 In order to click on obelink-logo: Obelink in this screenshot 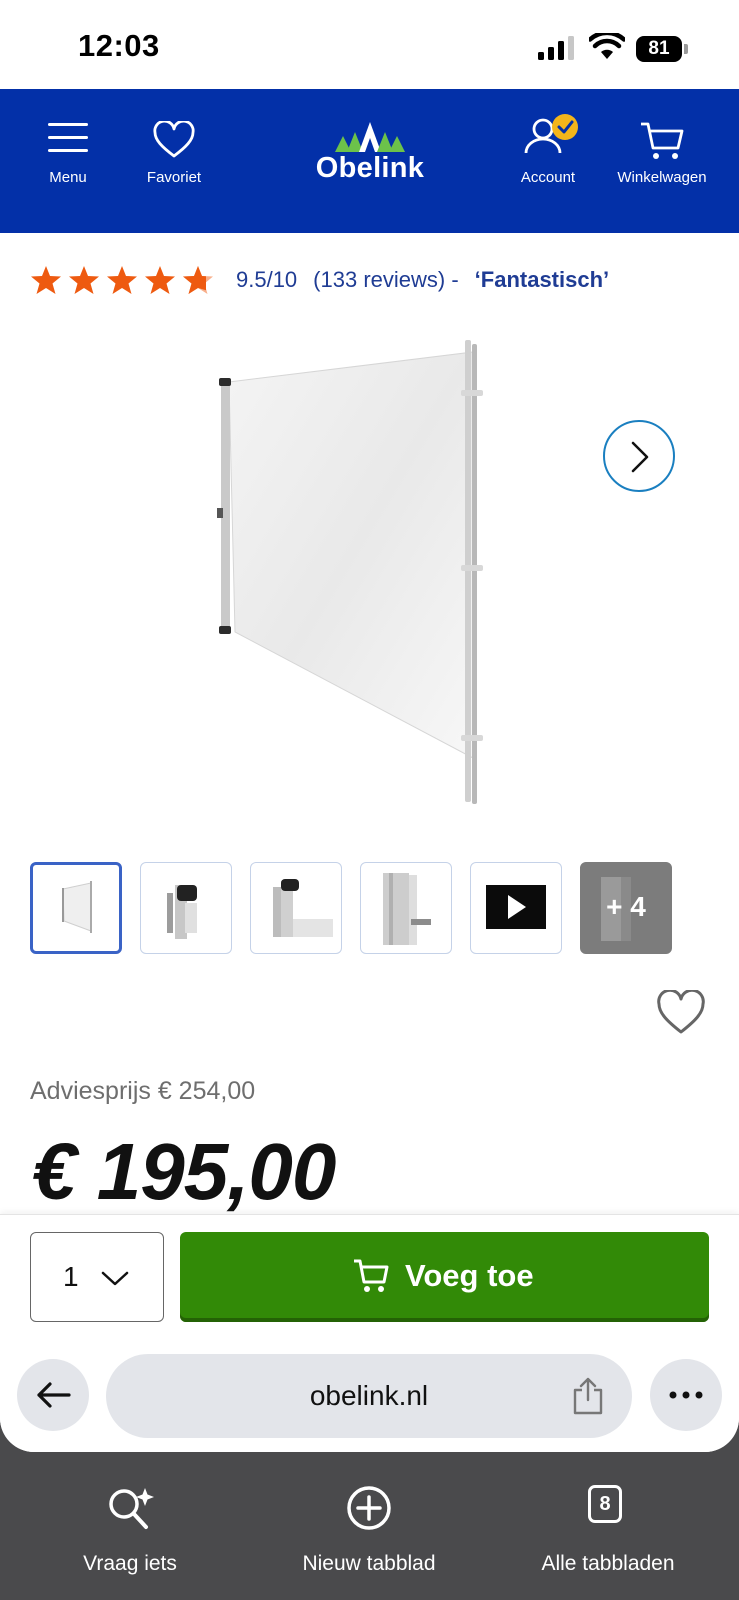, I will do `click(370, 155)`.